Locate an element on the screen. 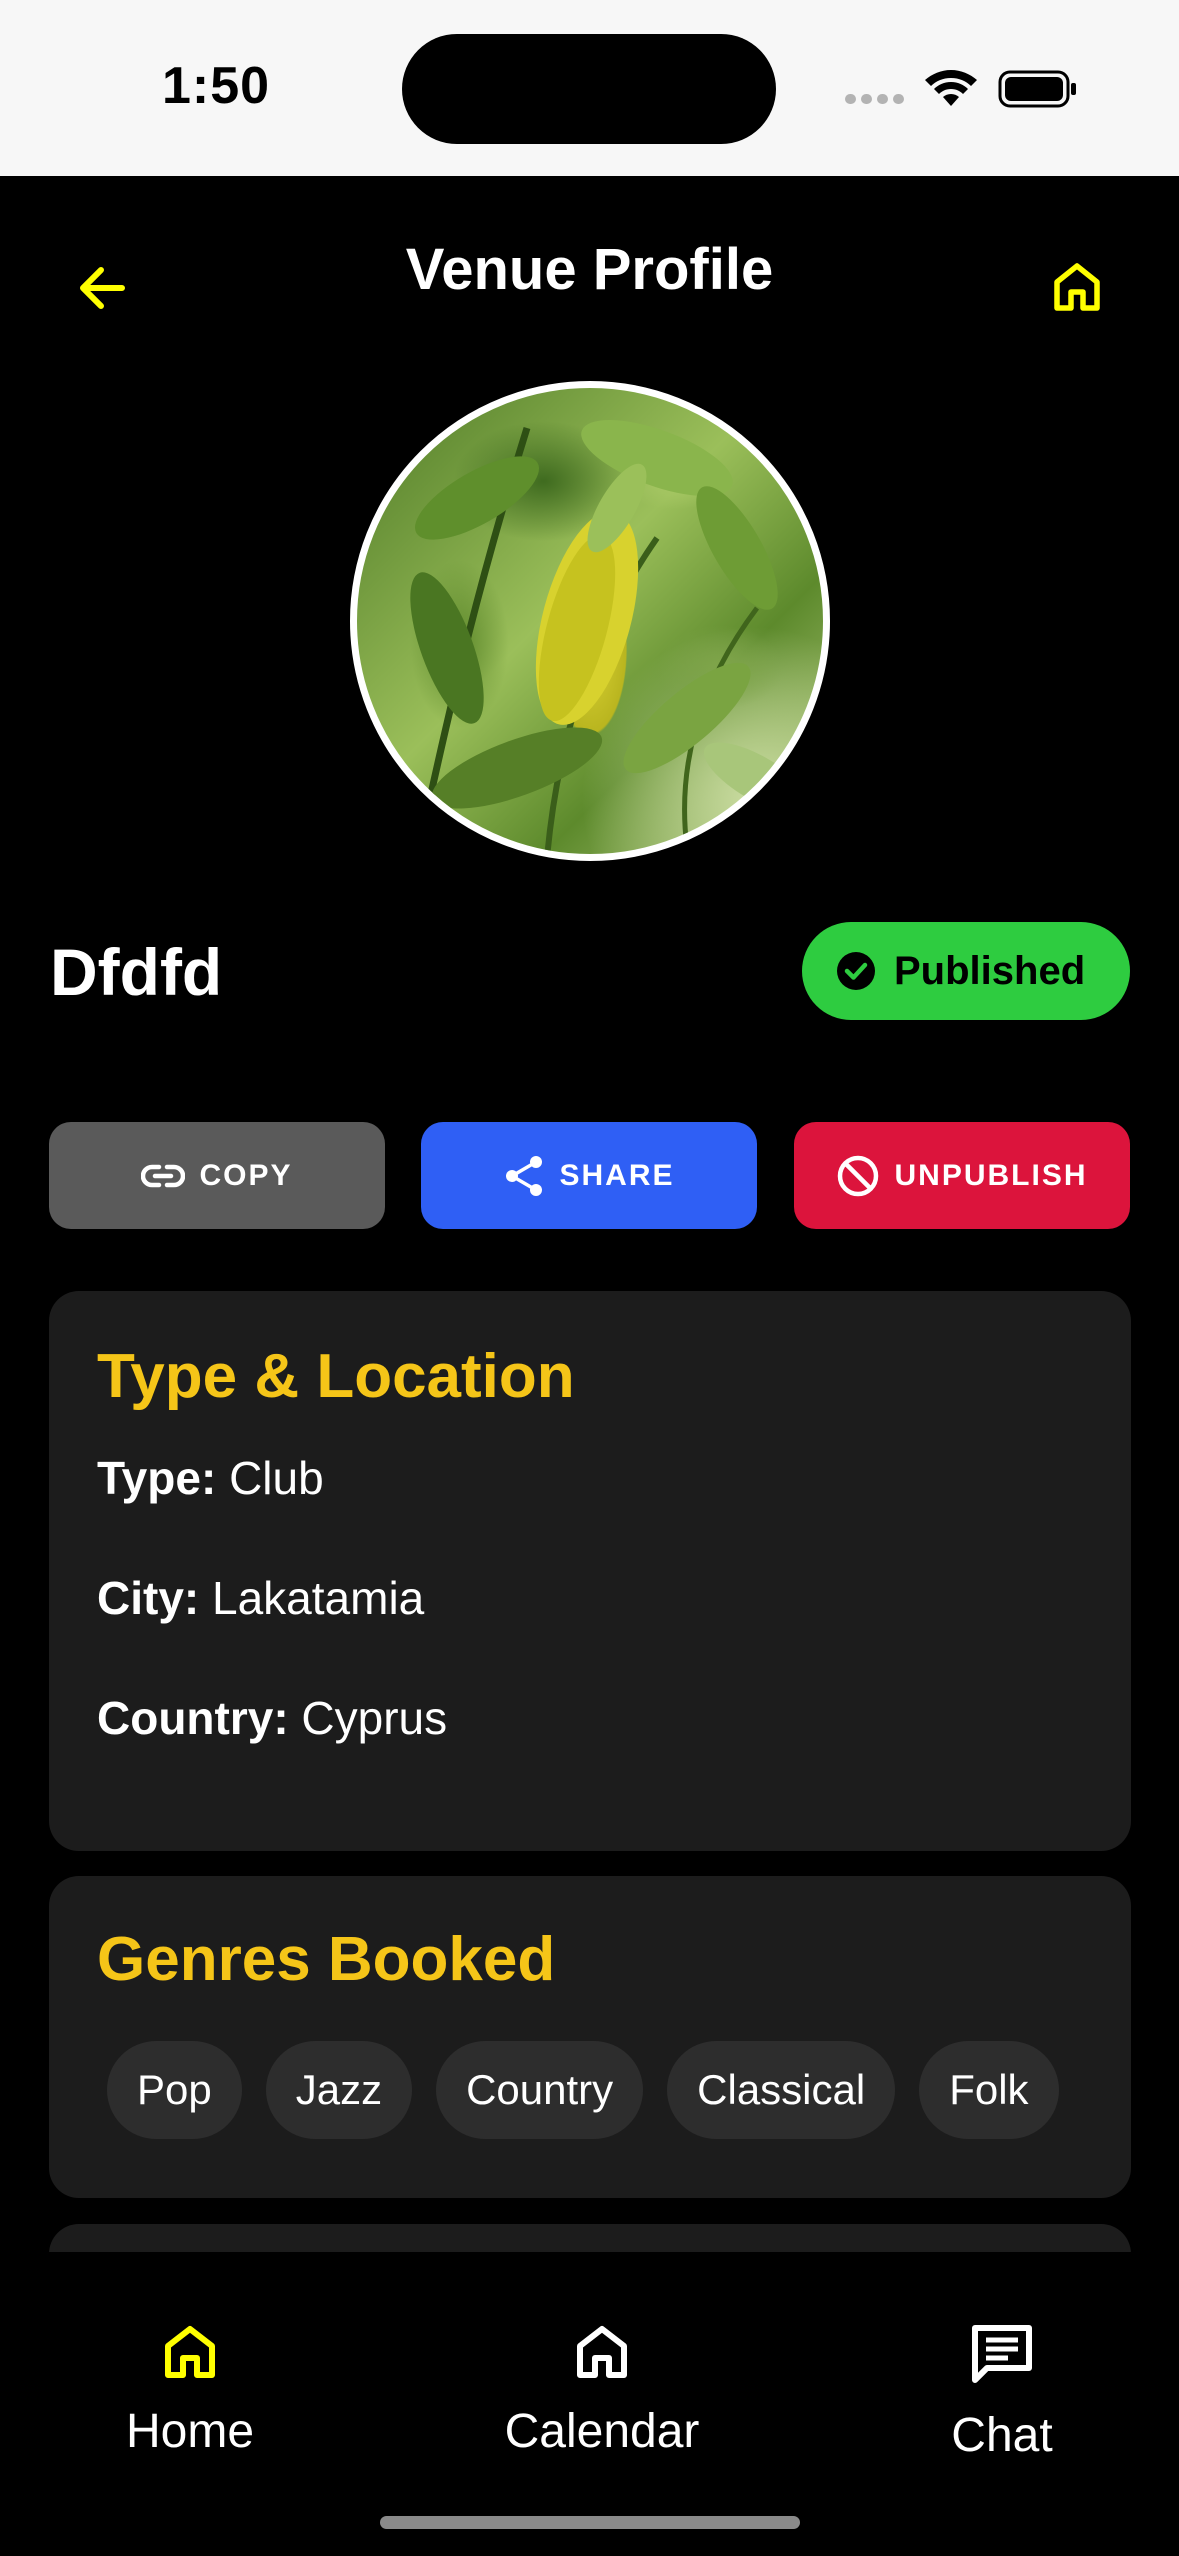  type-value: Club is located at coordinates (276, 1478).